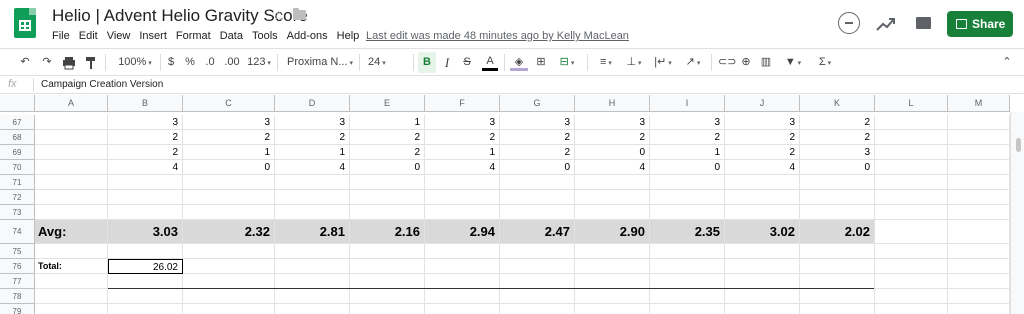 Image resolution: width=1024 pixels, height=314 pixels. Describe the element at coordinates (71, 152) in the screenshot. I see `cell-a69` at that location.